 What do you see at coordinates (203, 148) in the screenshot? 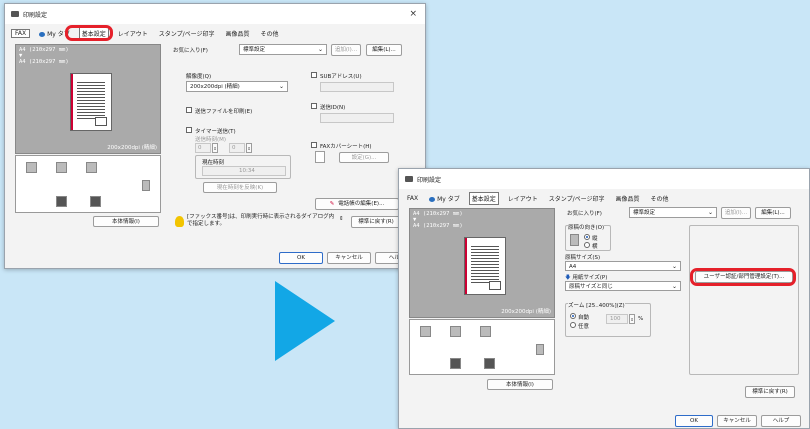
I see `hour-field: 0` at bounding box center [203, 148].